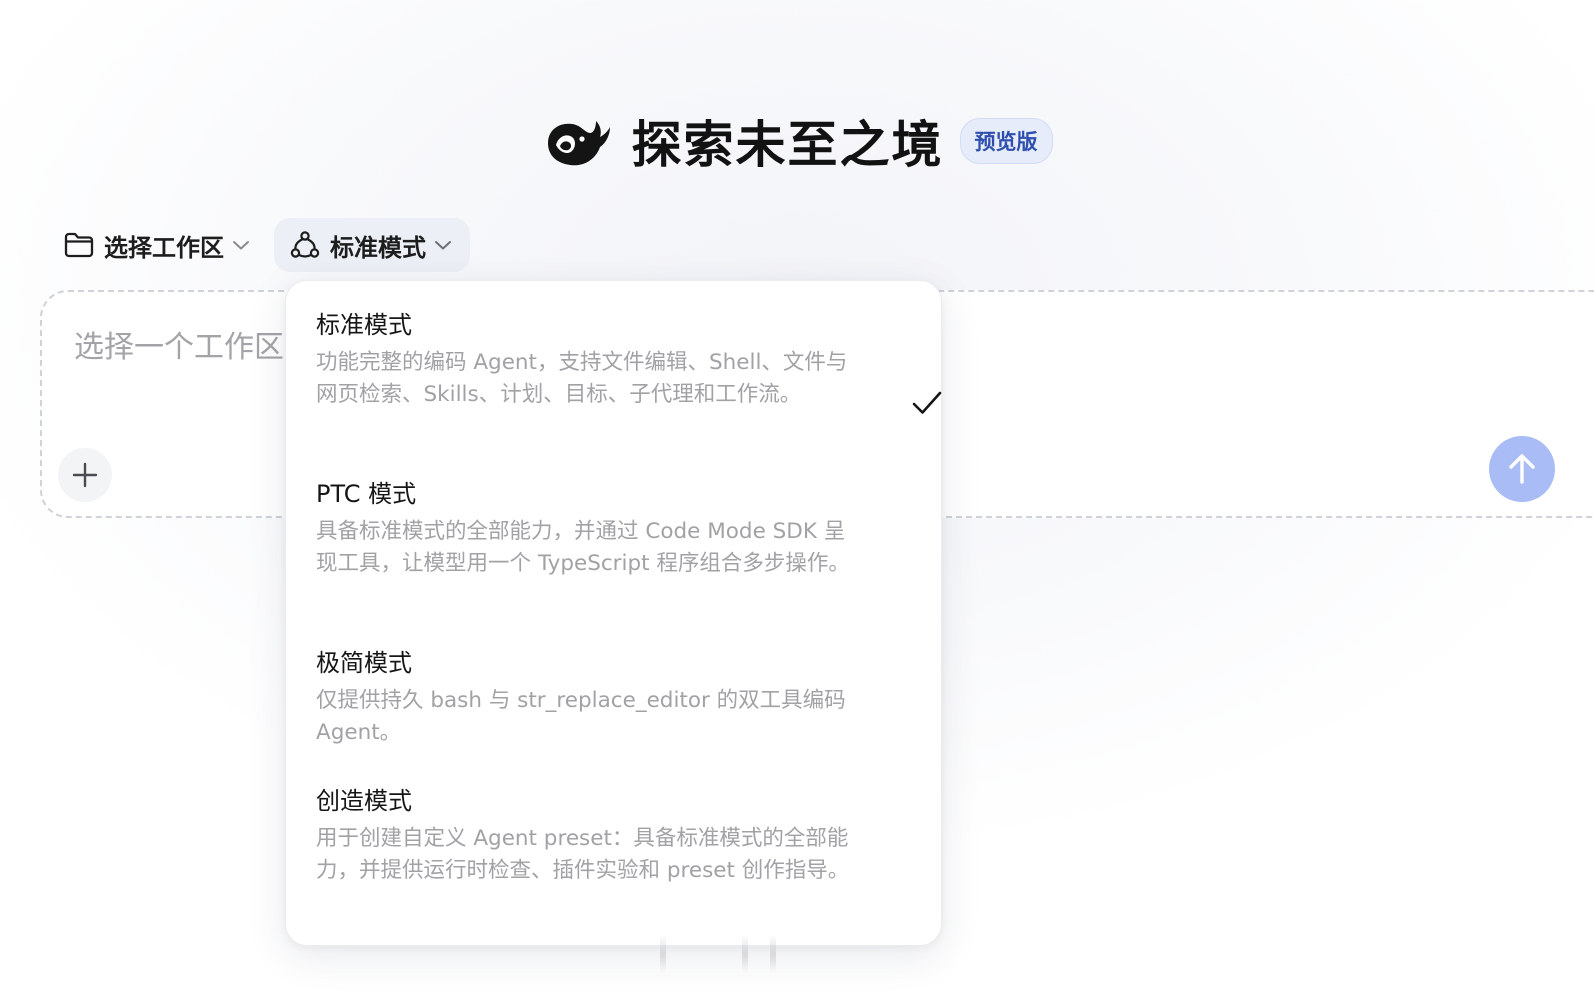  Describe the element at coordinates (927, 402) in the screenshot. I see `check-icon` at that location.